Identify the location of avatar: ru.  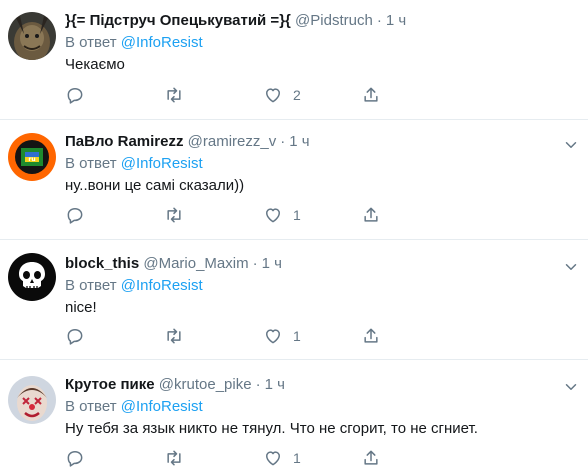
(32, 157).